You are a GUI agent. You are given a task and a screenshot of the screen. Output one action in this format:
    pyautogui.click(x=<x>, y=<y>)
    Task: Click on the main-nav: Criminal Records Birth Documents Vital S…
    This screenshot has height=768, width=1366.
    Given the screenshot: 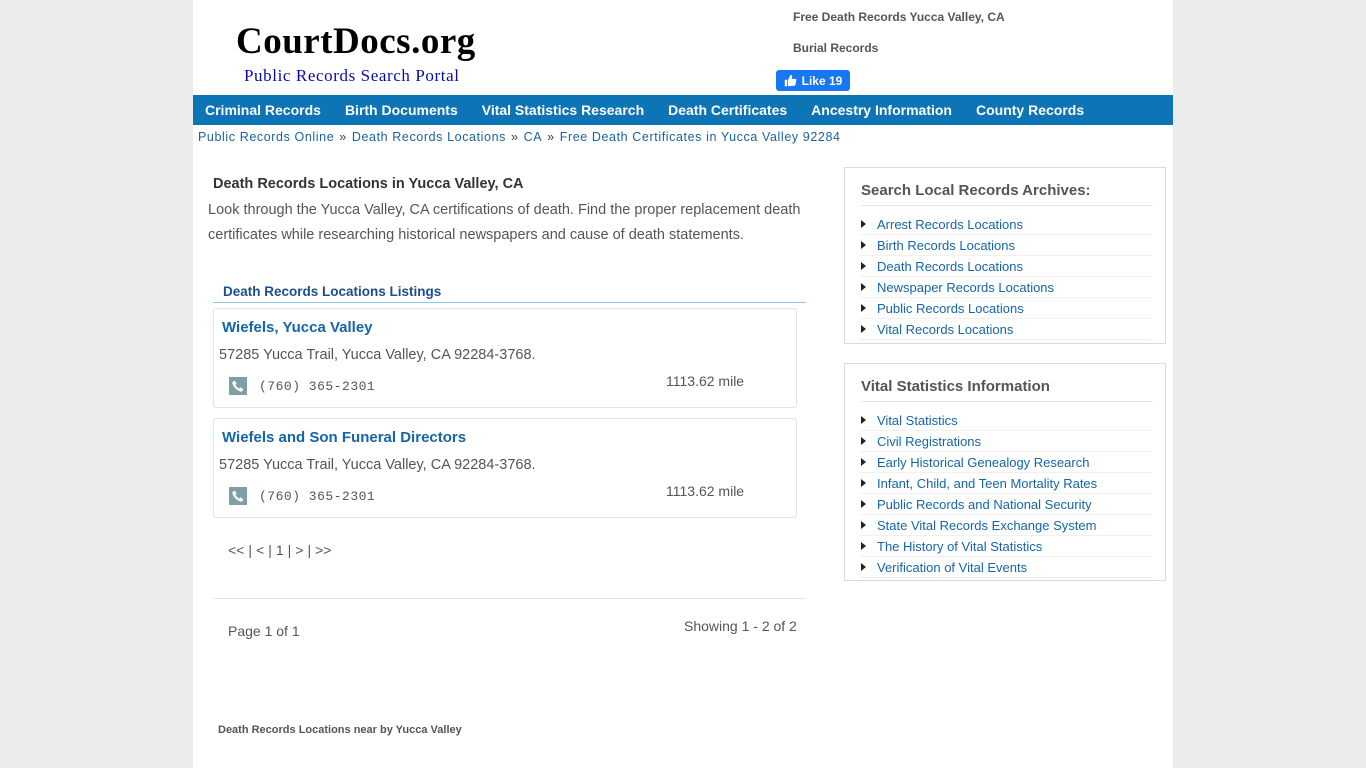 What is the action you would take?
    pyautogui.click(x=683, y=110)
    